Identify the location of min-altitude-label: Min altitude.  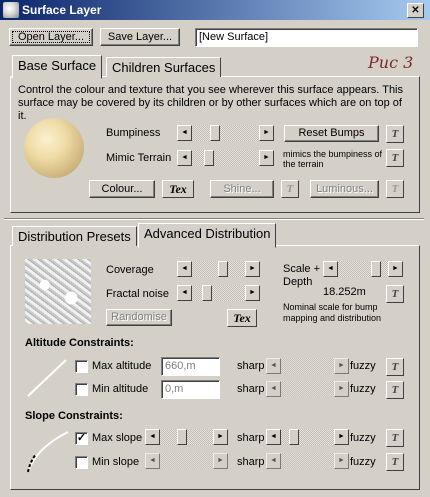
(120, 389).